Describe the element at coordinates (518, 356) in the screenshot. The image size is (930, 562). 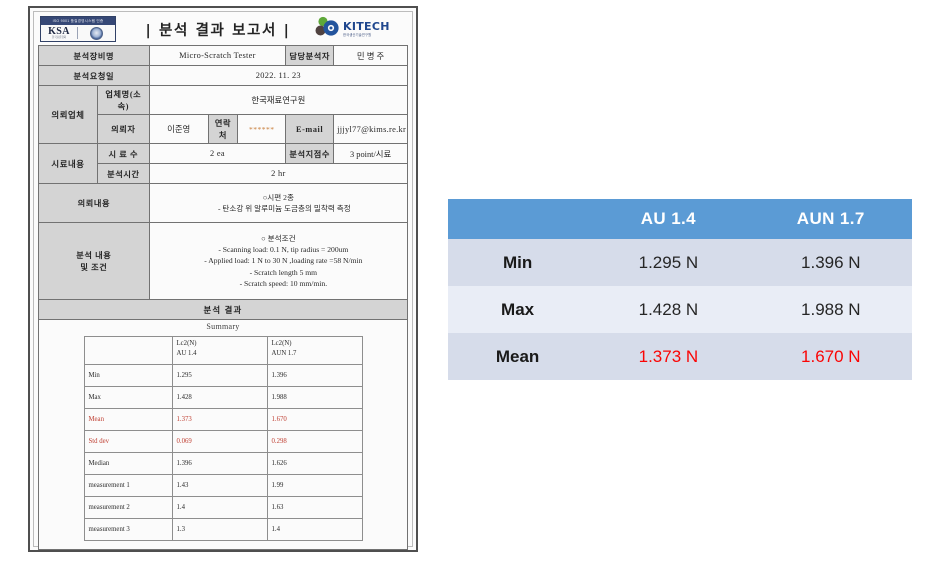
I see `summary-row-label-mean: Mean` at that location.